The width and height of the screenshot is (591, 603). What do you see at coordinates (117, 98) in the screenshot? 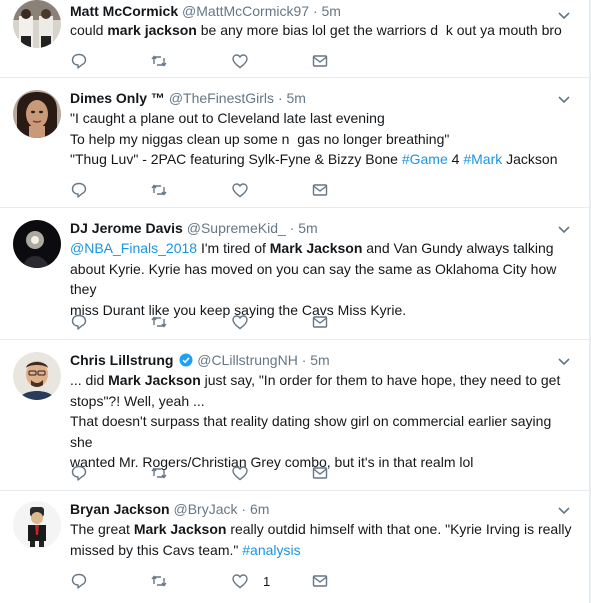
I see `display-name: Dimes Only ™` at bounding box center [117, 98].